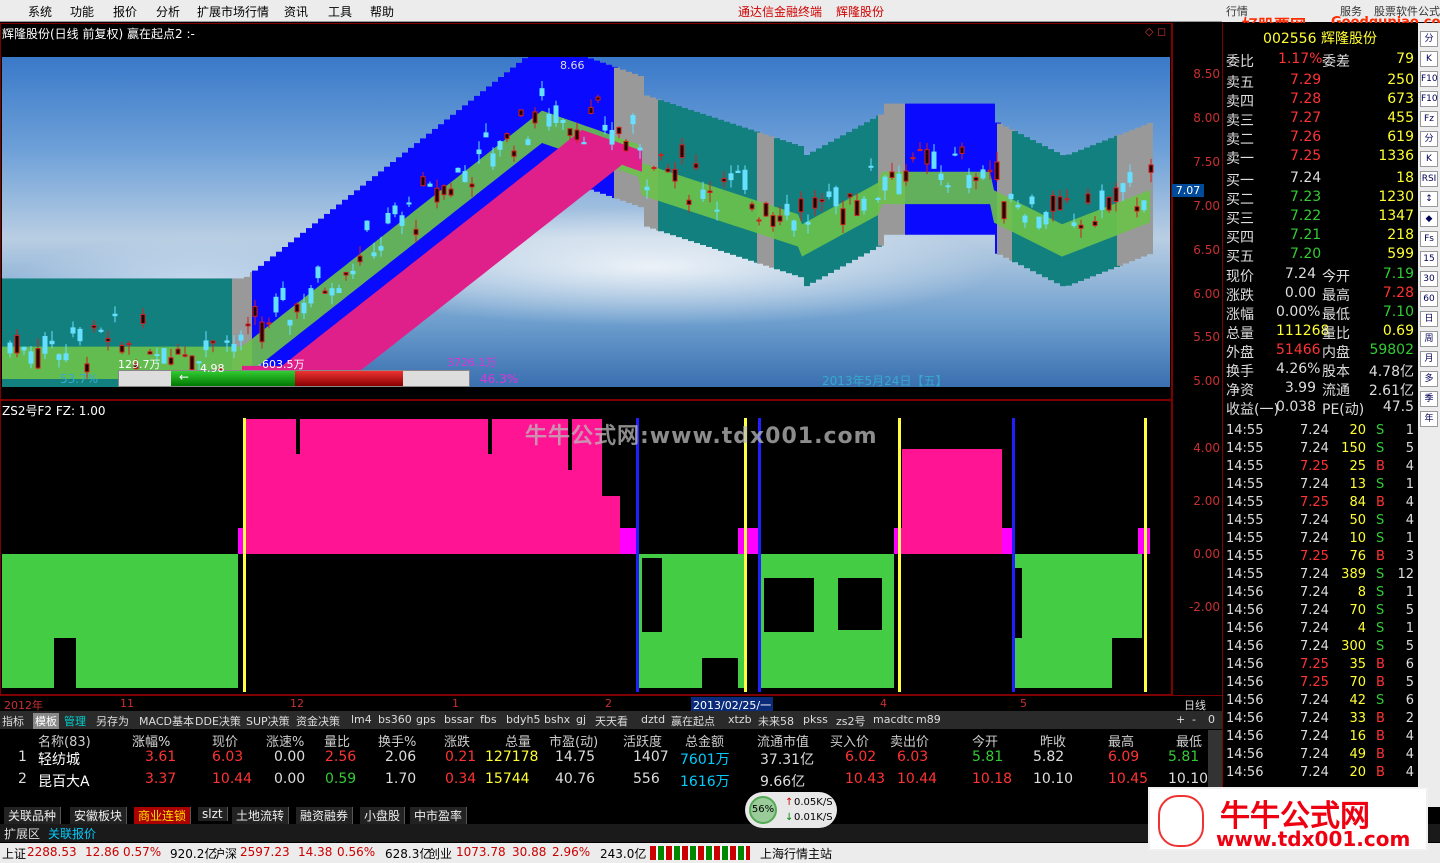  I want to click on side-tool-icon: ↕, so click(1429, 199).